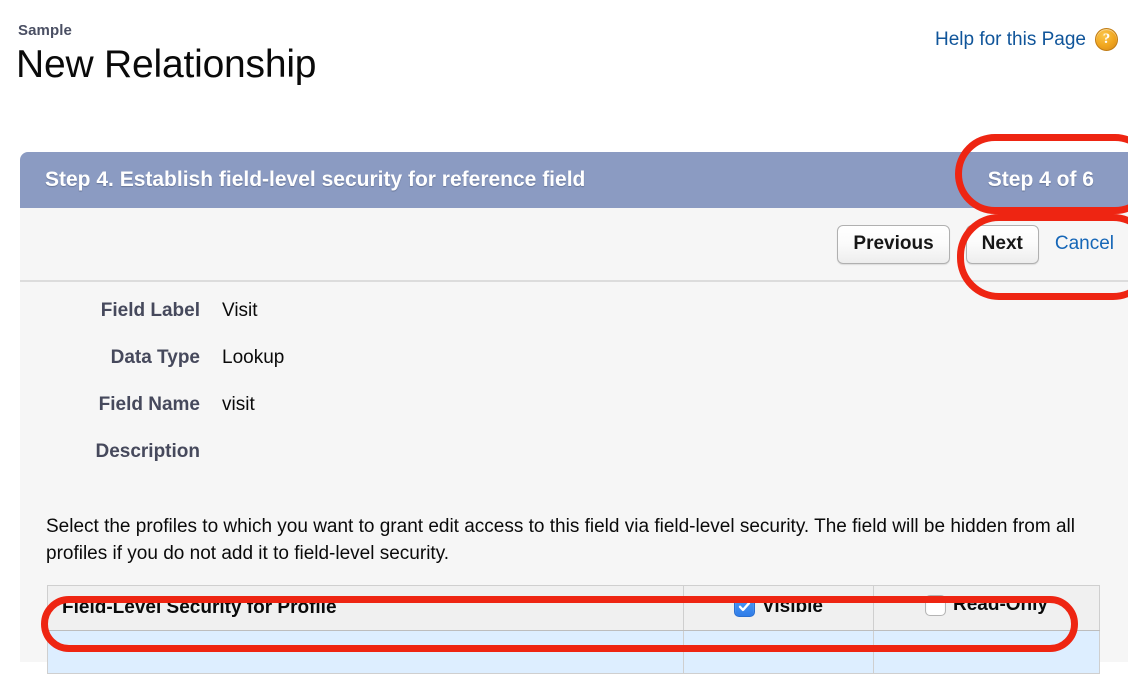  I want to click on column-header-visible: Visible, so click(778, 607).